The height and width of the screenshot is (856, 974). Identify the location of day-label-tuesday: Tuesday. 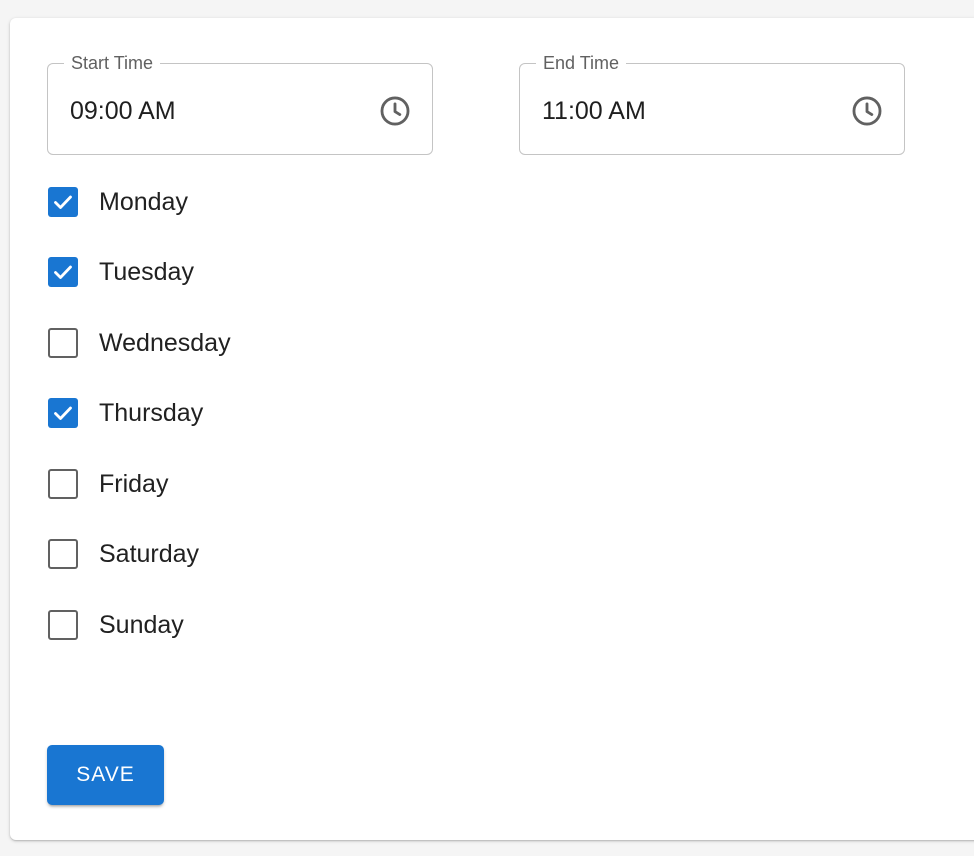
(146, 272).